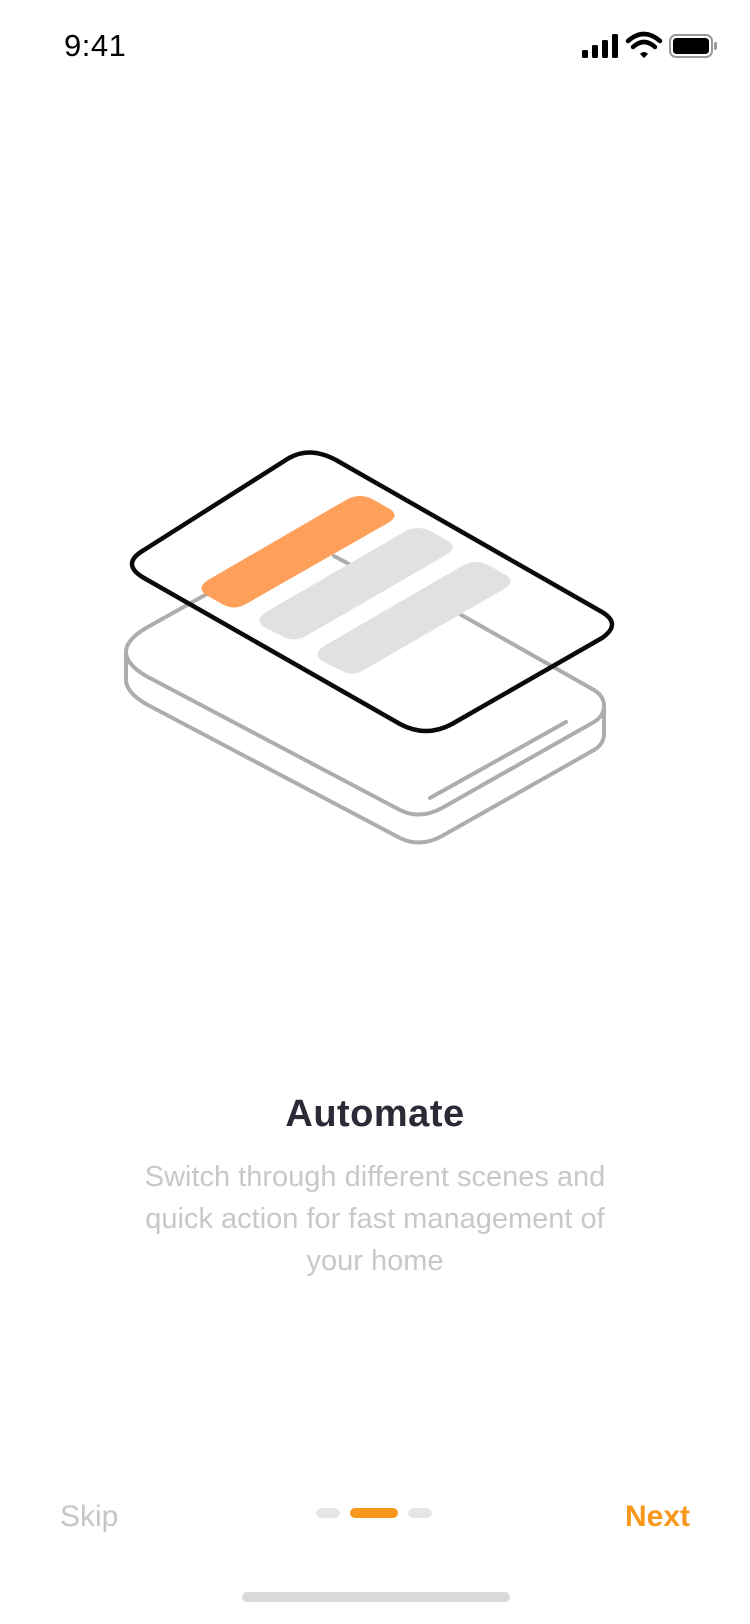 This screenshot has width=750, height=1624. Describe the element at coordinates (657, 1517) in the screenshot. I see `next-button: Next` at that location.